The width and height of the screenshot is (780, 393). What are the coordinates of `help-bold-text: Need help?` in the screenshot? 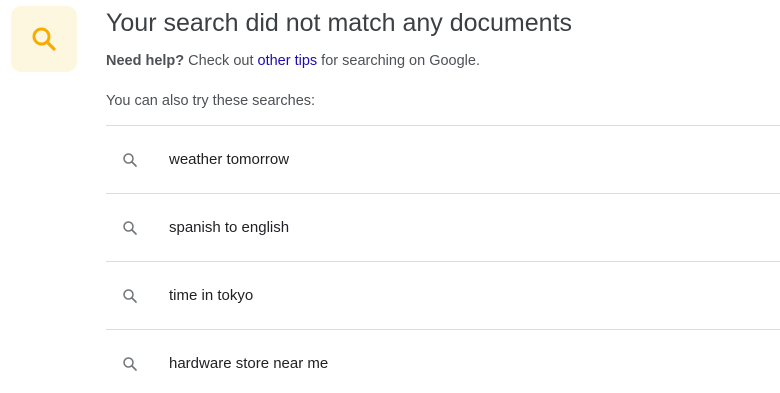 It's located at (145, 61).